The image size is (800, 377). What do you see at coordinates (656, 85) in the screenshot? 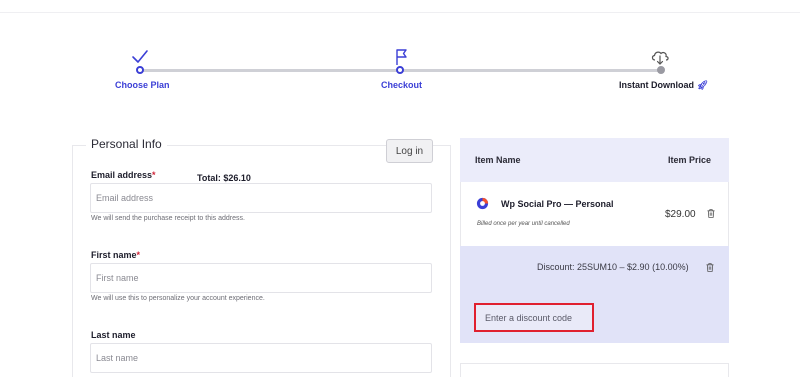
I see `step-instant-download-label: Instant Download` at bounding box center [656, 85].